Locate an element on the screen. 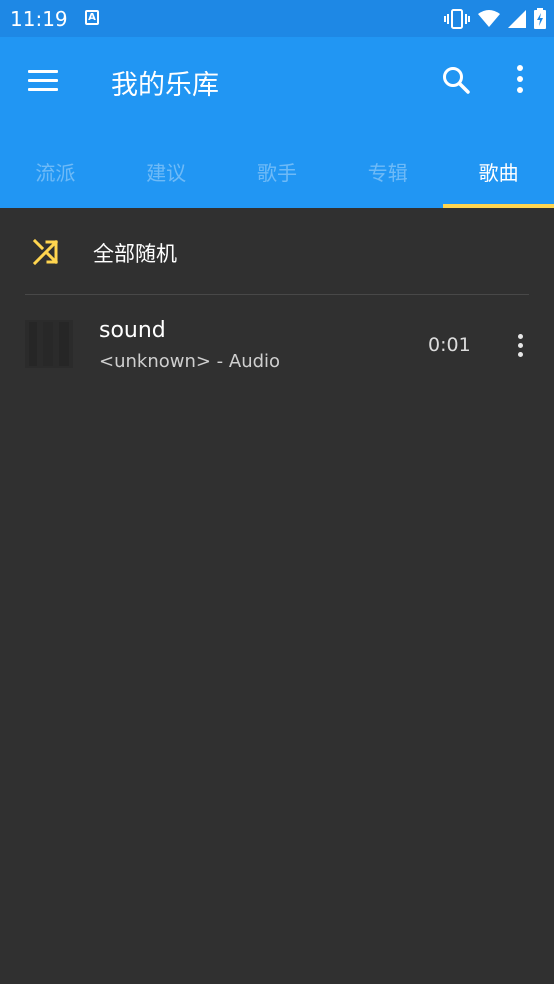  shuffle-all-button: 全部随机 is located at coordinates (277, 251).